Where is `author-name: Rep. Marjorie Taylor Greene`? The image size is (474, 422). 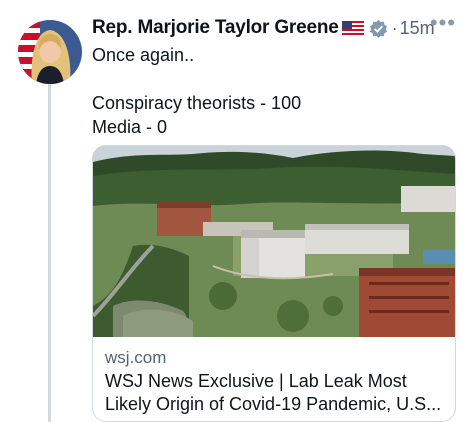
author-name: Rep. Marjorie Taylor Greene is located at coordinates (215, 28).